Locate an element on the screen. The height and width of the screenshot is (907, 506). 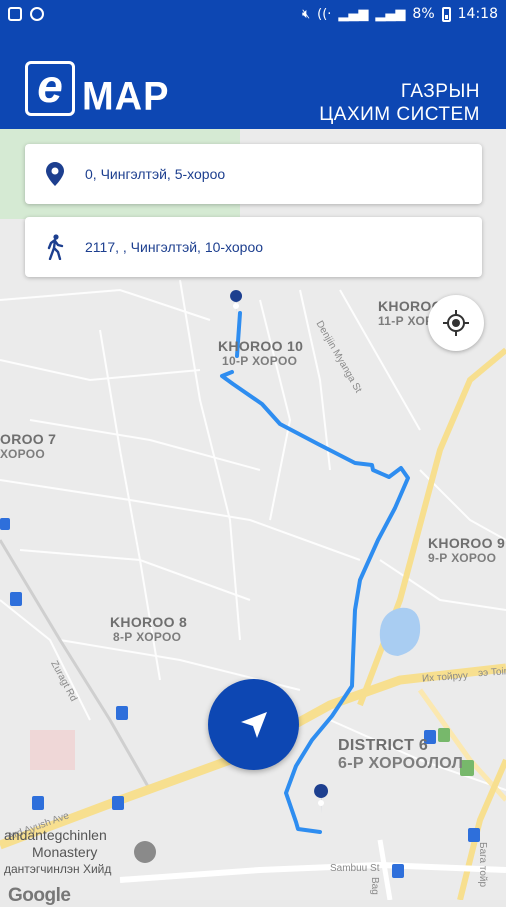
destination-value: 2117, , Чингэлтэй, 10-хороо is located at coordinates (174, 247).